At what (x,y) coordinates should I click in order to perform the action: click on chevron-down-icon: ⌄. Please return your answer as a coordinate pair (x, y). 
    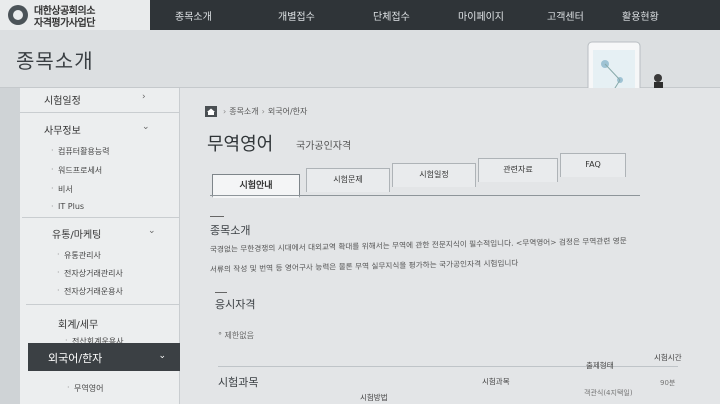
    Looking at the image, I should click on (162, 356).